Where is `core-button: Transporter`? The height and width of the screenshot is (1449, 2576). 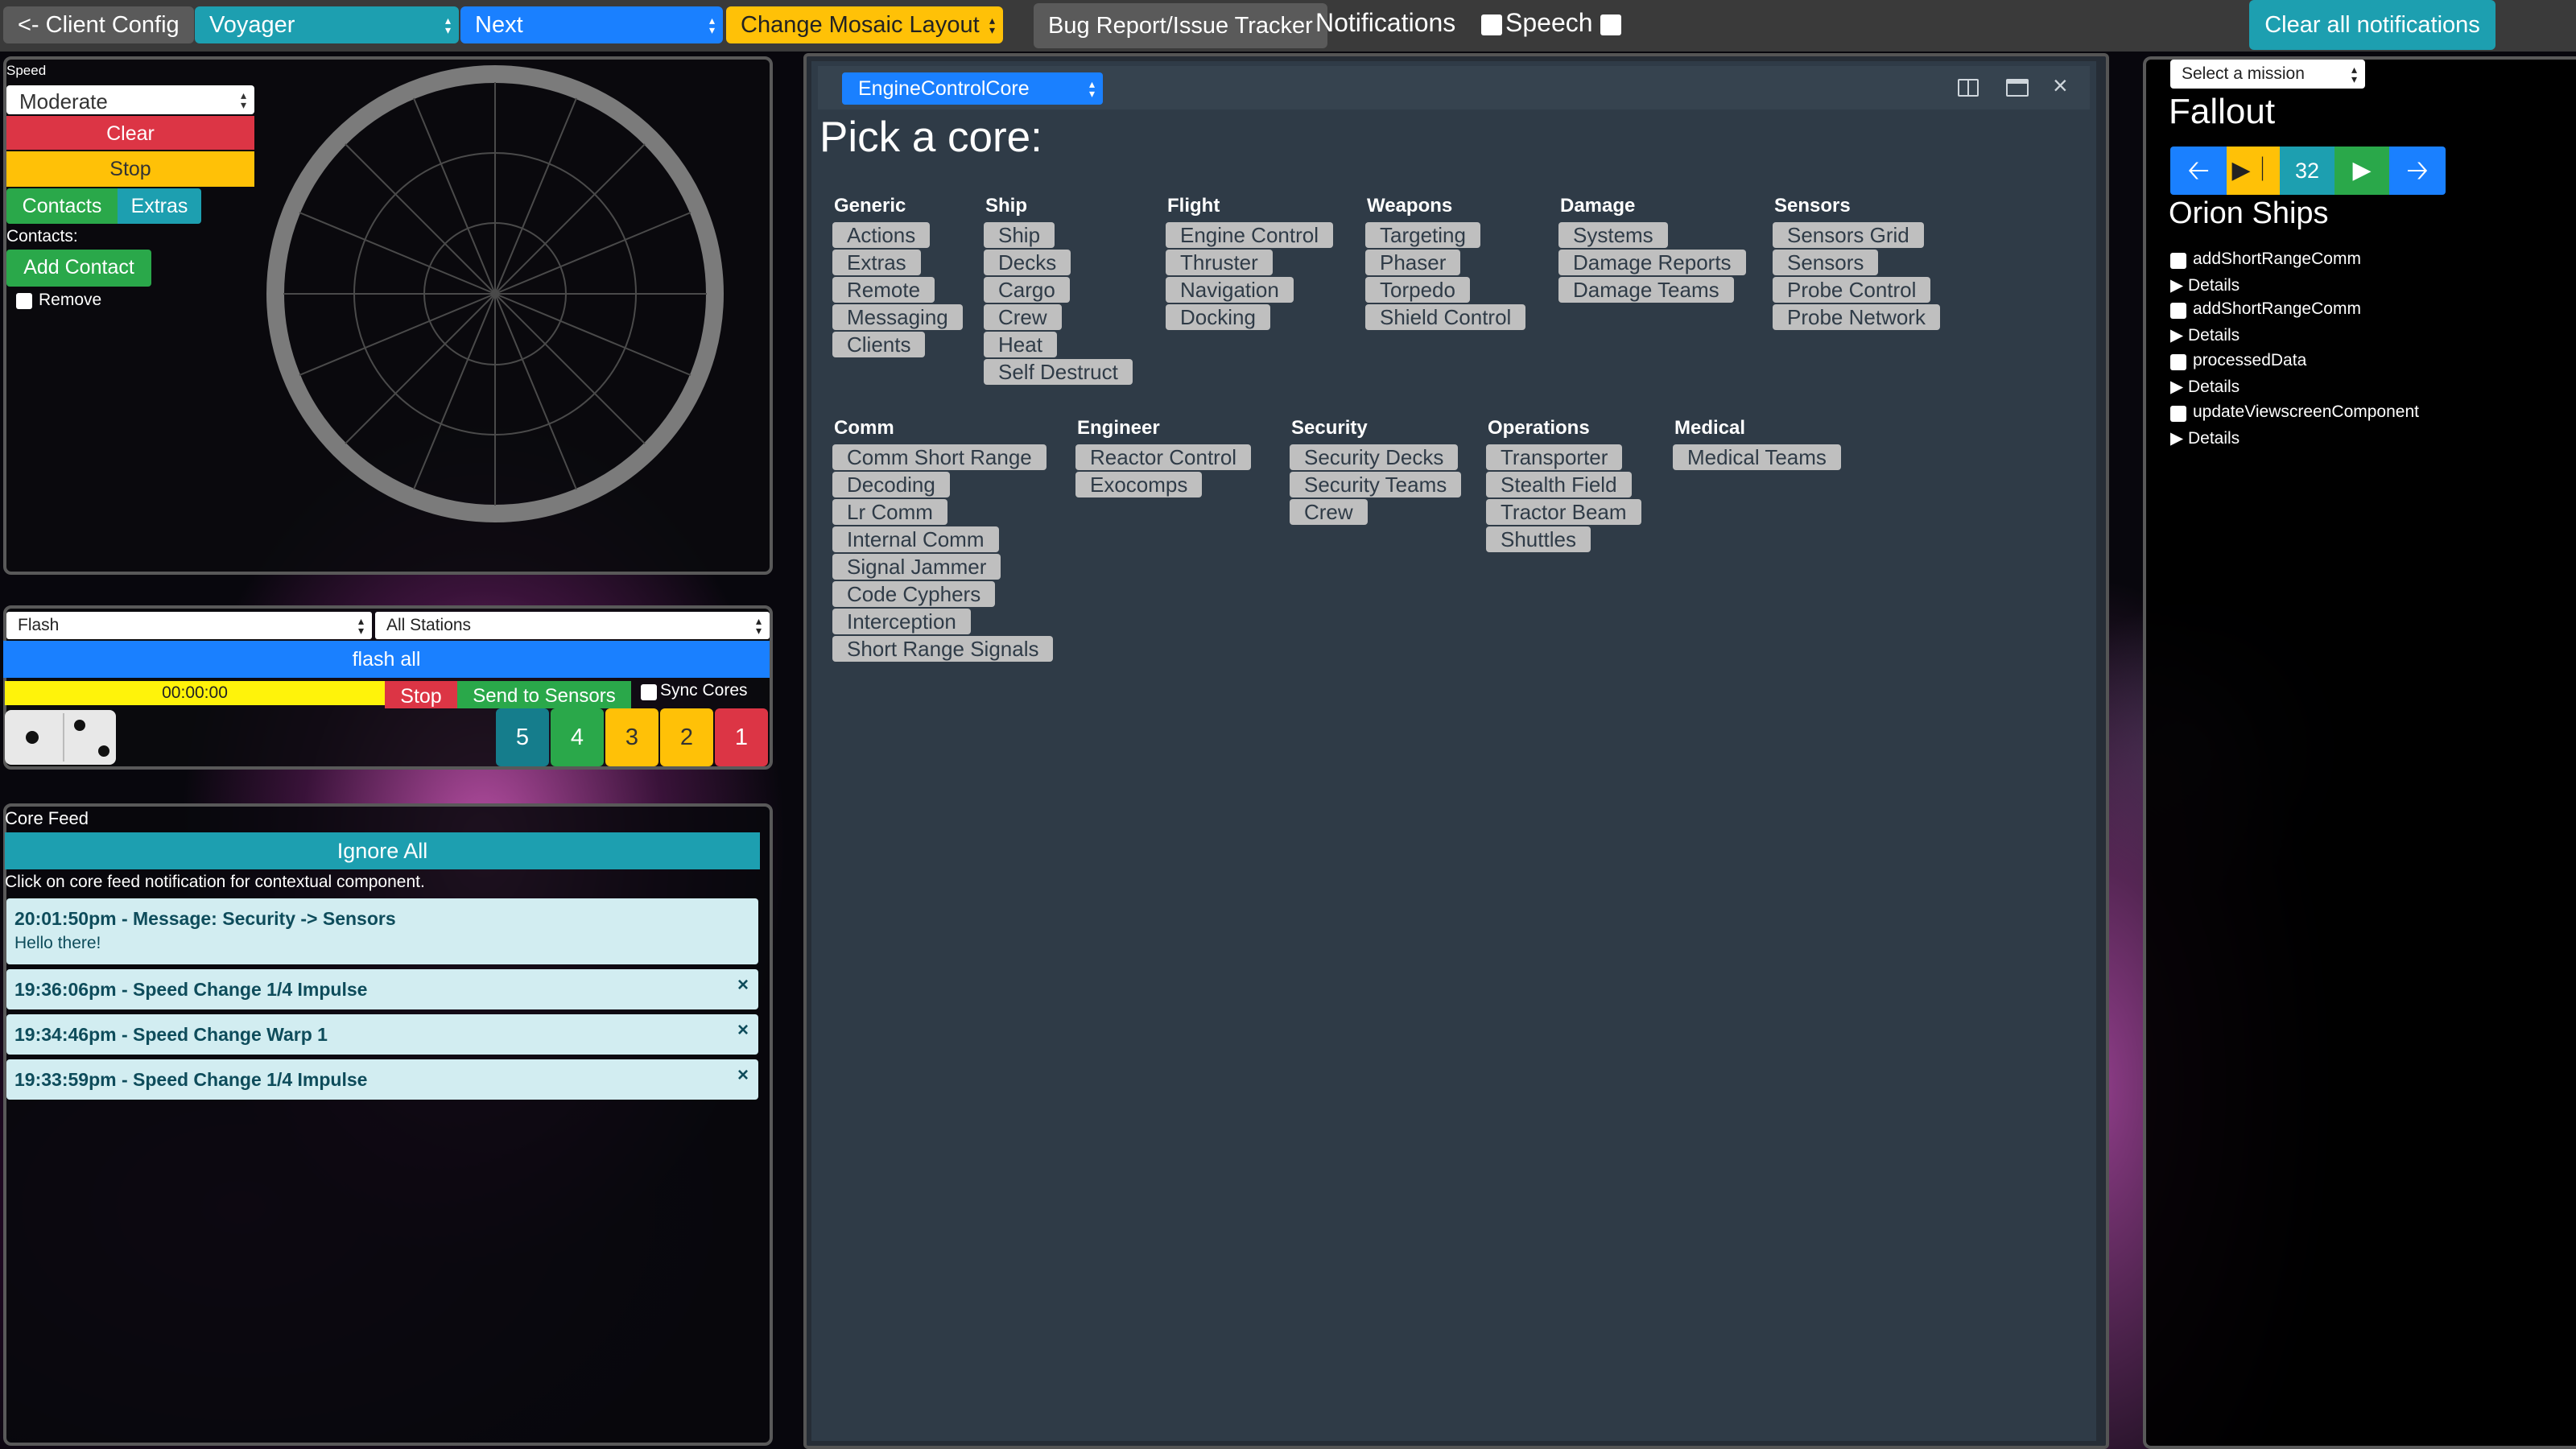 core-button: Transporter is located at coordinates (1554, 457).